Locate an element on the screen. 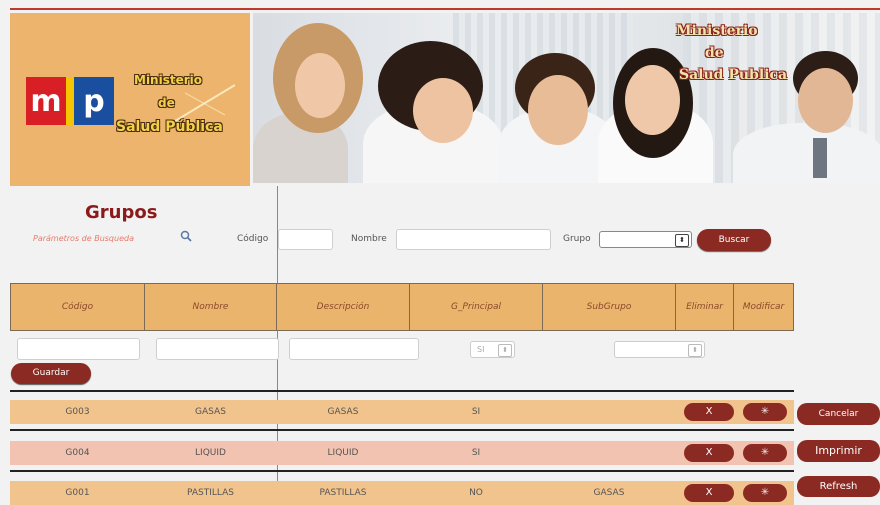  cell-g-principal: NO is located at coordinates (476, 493).